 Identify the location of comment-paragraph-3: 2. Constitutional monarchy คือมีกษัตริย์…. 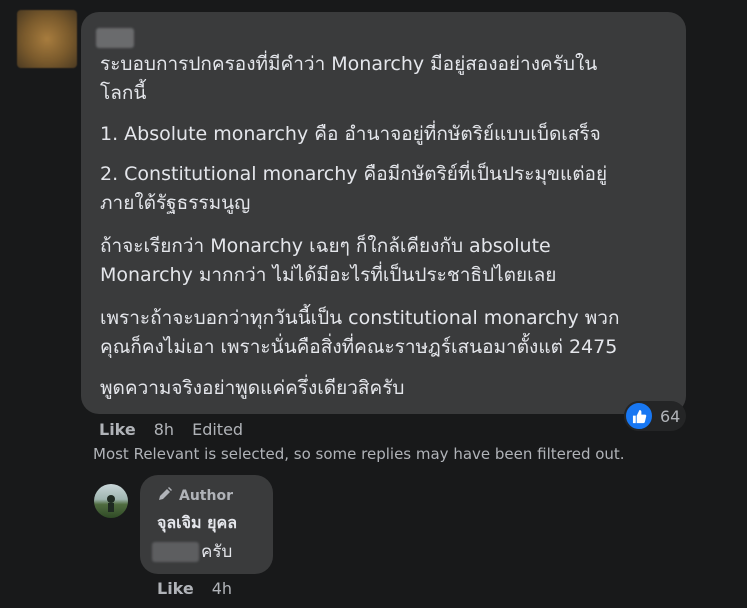
(354, 188).